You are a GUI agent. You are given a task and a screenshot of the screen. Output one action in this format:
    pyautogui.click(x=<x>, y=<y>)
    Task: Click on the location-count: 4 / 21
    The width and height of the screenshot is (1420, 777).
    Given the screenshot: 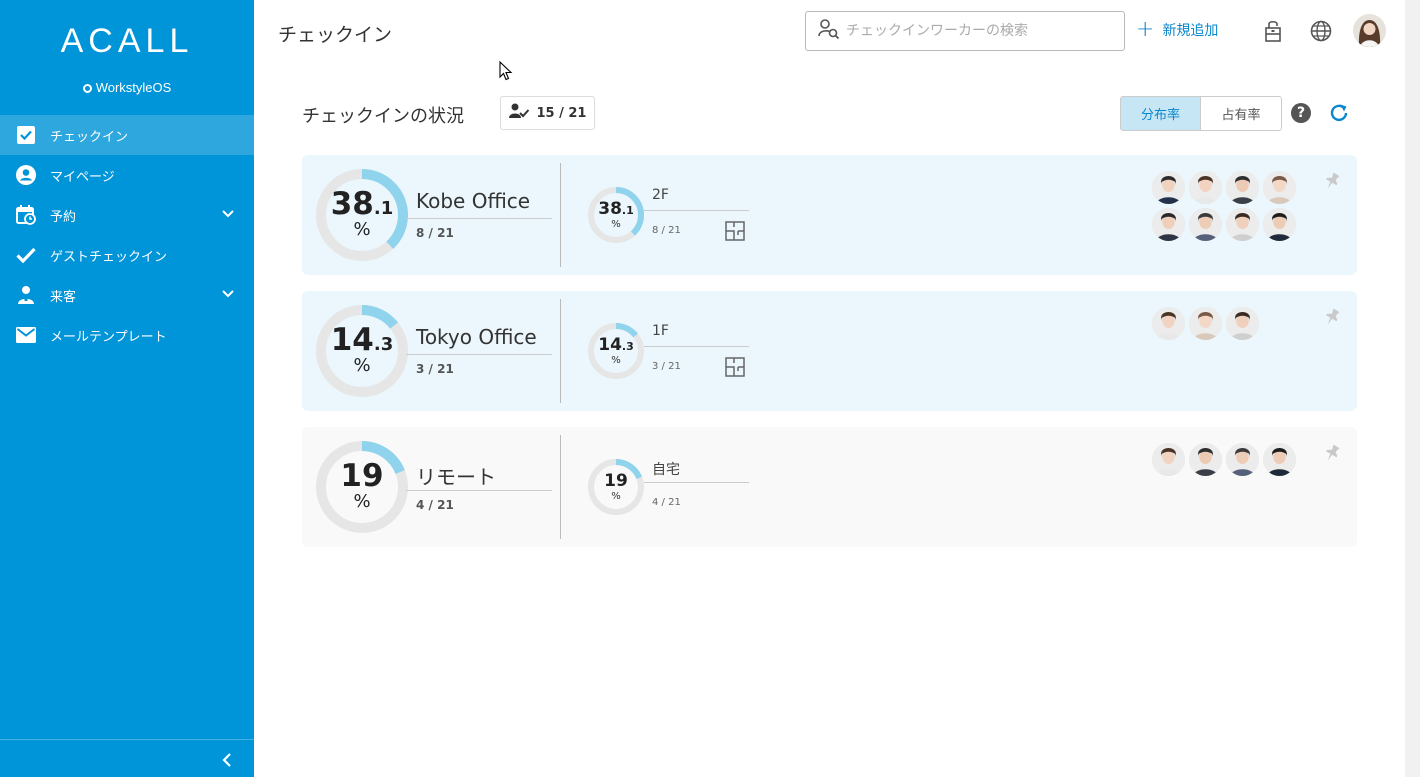 What is the action you would take?
    pyautogui.click(x=435, y=505)
    